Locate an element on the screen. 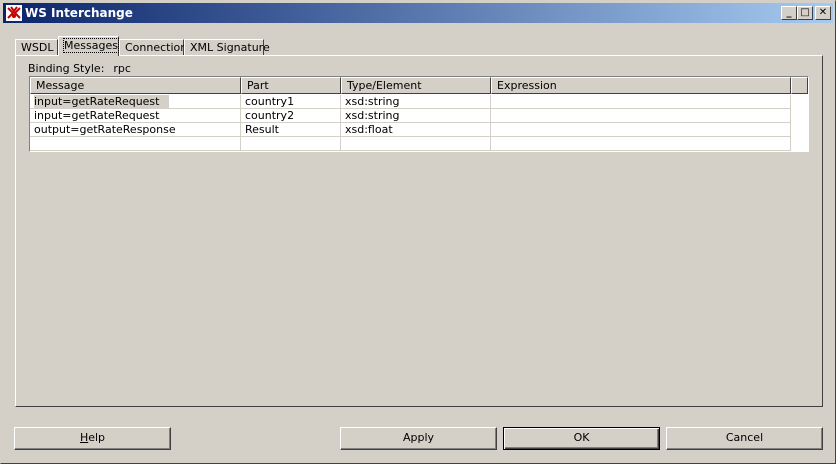 The width and height of the screenshot is (836, 464). app-logo-icon is located at coordinates (14, 13).